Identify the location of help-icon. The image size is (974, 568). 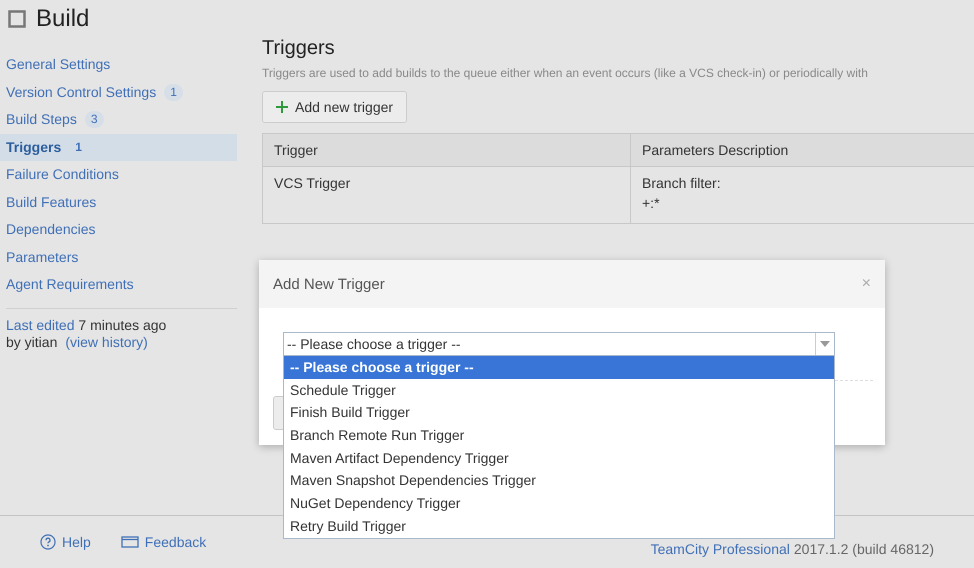
(48, 542).